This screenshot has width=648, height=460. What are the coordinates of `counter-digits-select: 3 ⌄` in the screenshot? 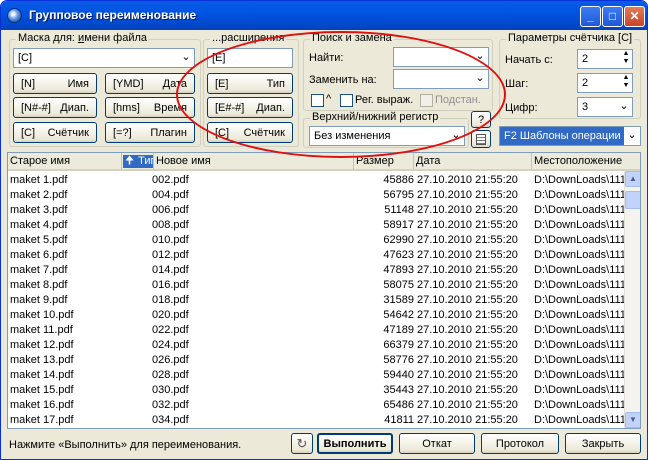 It's located at (605, 107).